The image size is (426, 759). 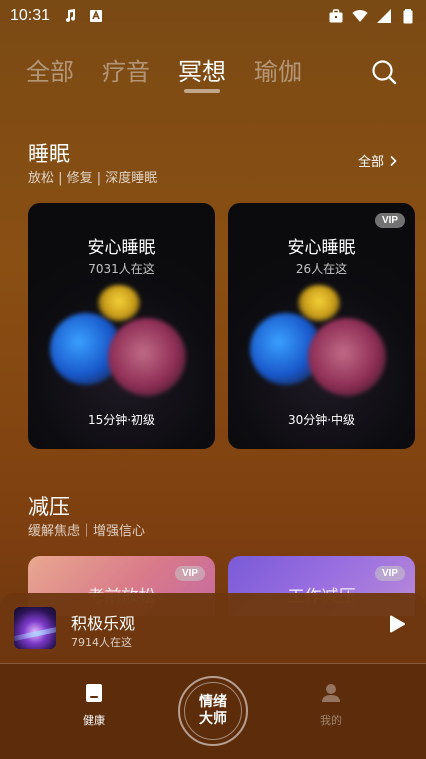 I want to click on category-tabs: 全部 疗音 冥想 瑜伽, so click(x=164, y=72).